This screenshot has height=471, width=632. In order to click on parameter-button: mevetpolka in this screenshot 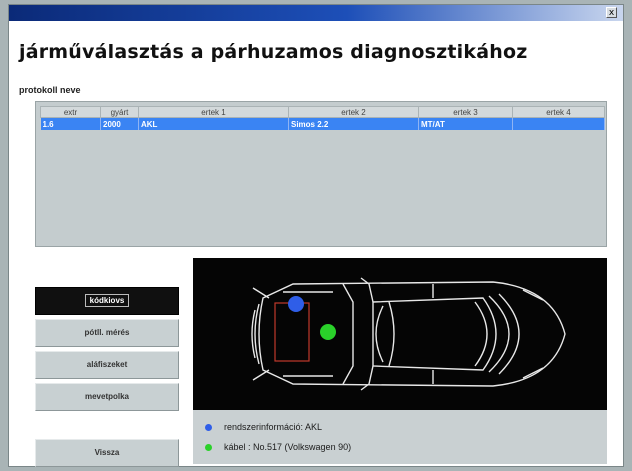, I will do `click(107, 397)`.